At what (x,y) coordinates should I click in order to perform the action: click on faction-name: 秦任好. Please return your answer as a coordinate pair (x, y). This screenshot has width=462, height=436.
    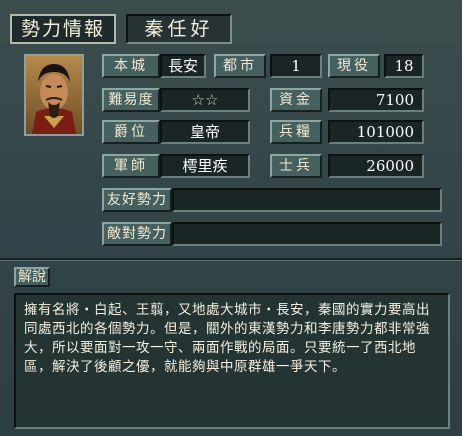
    Looking at the image, I should click on (179, 29).